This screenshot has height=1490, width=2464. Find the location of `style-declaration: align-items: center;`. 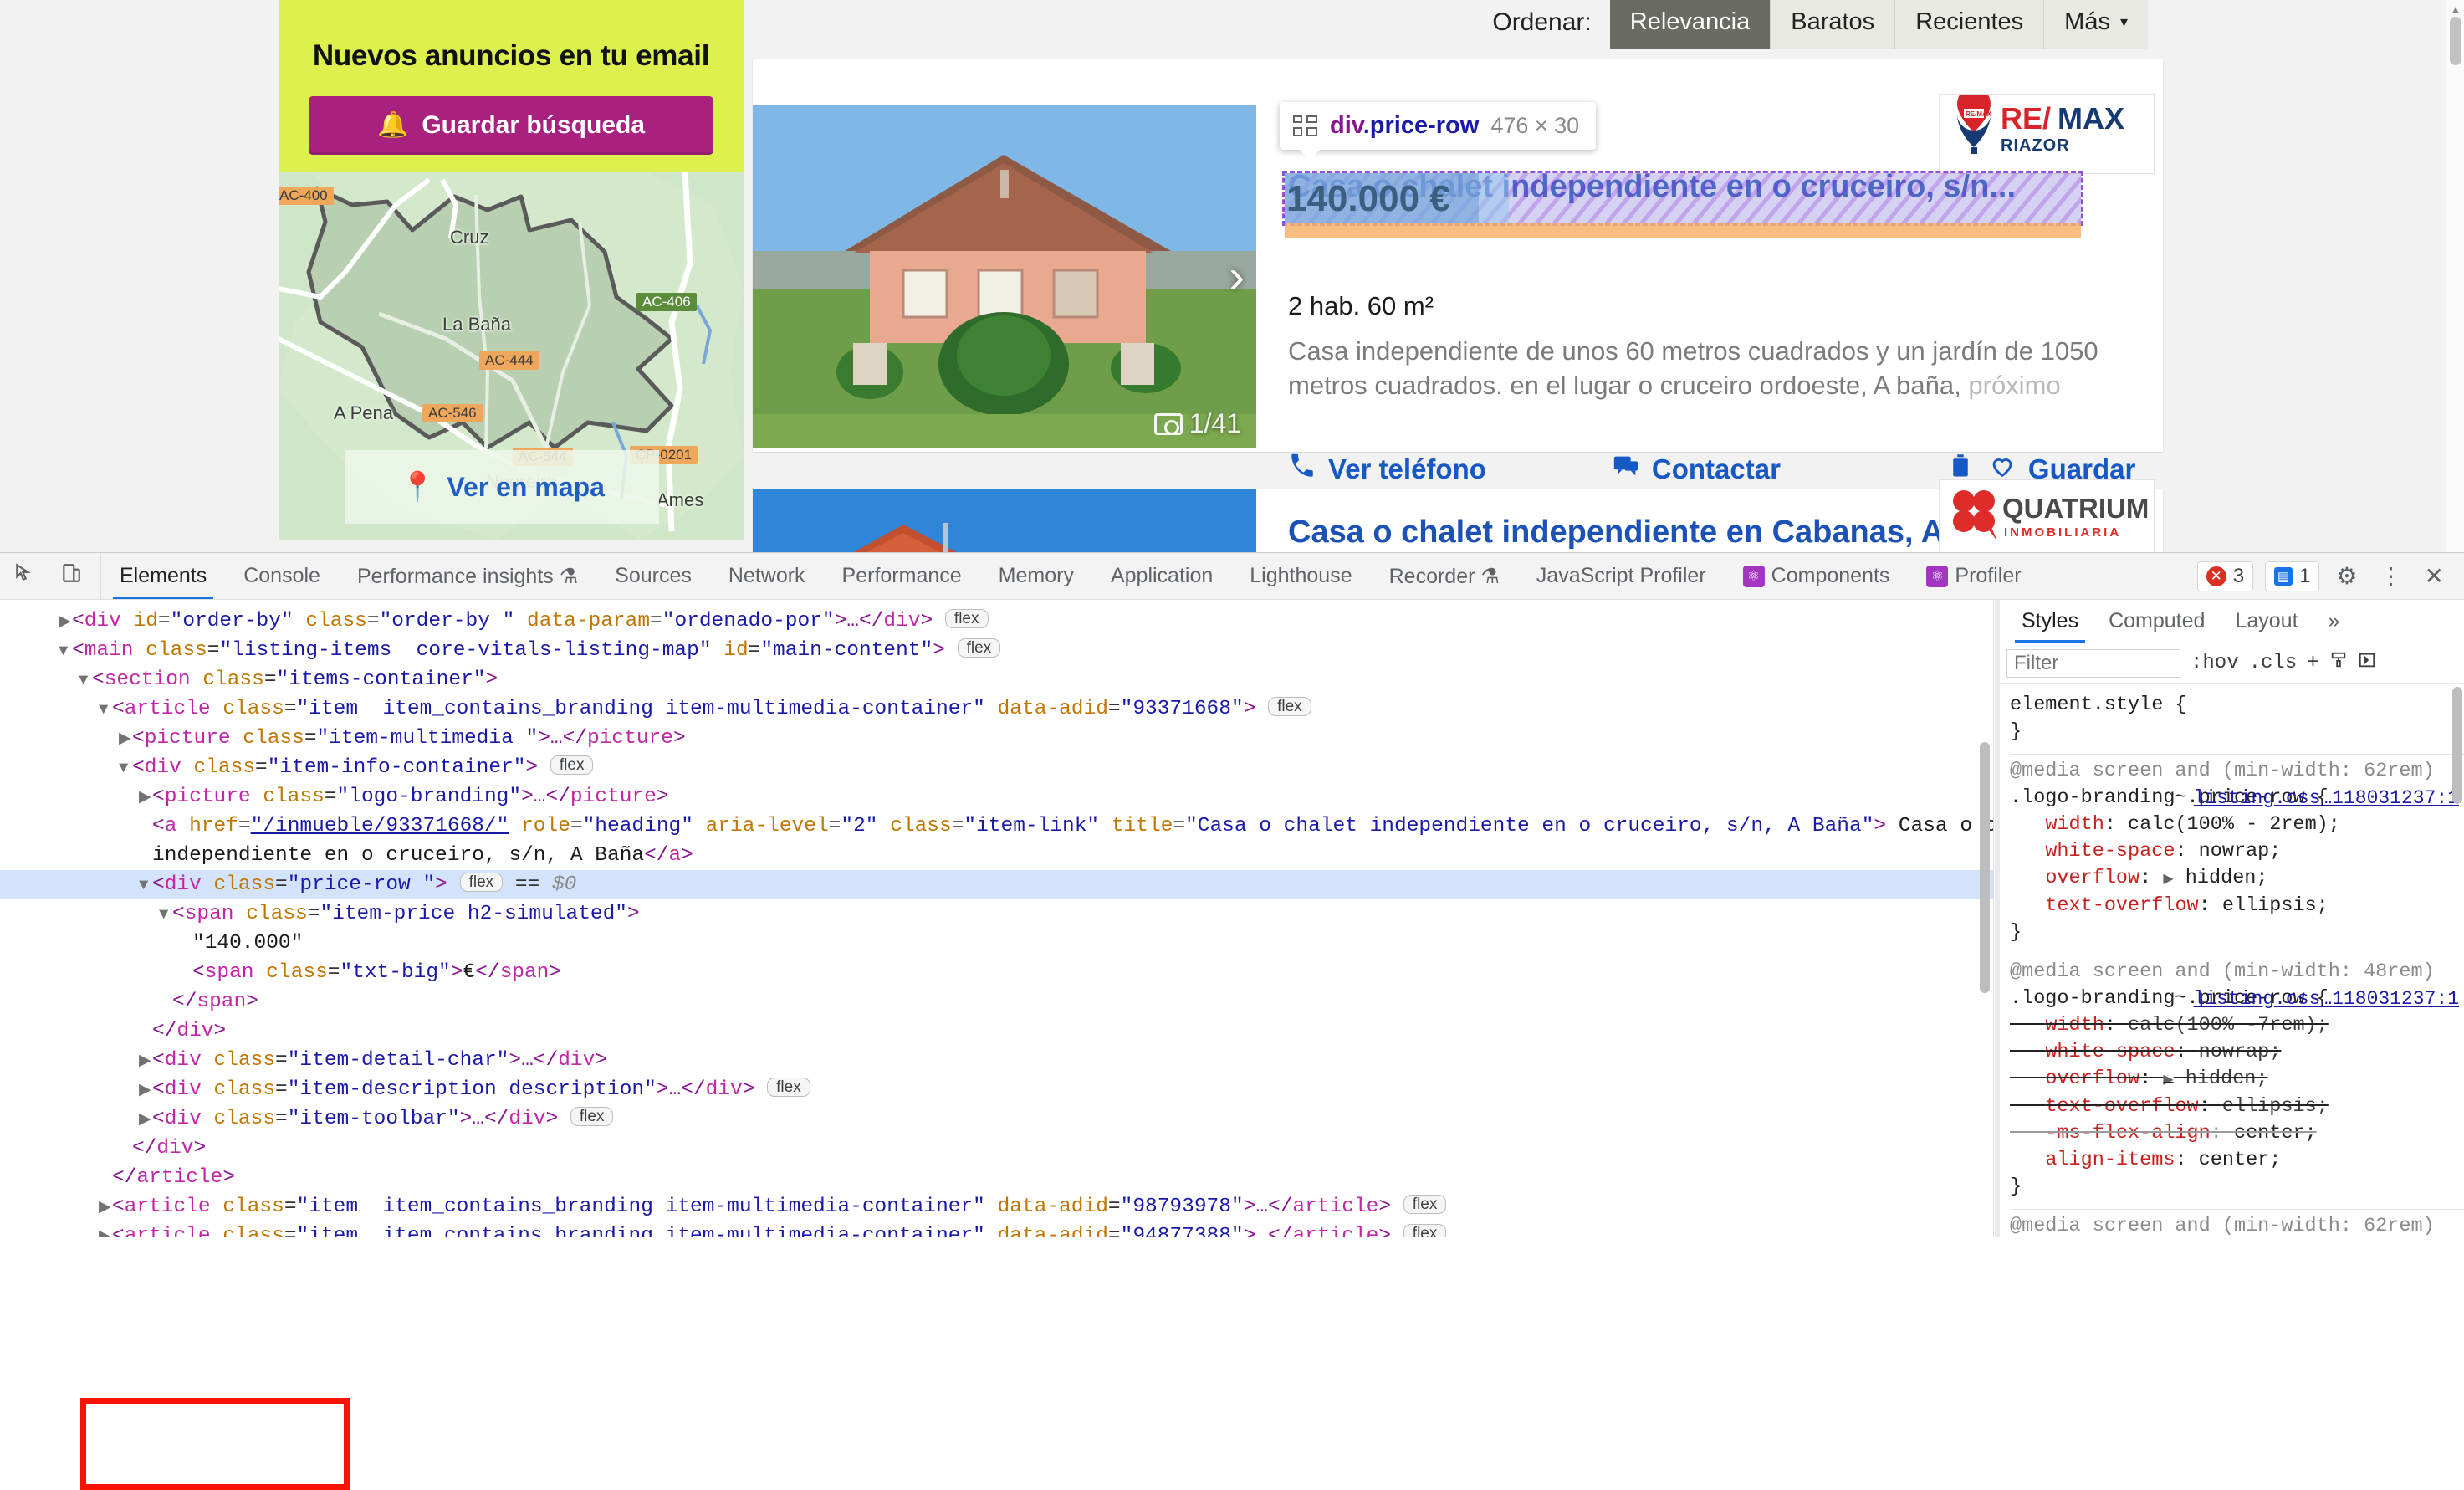

style-declaration: align-items: center; is located at coordinates (2237, 1160).